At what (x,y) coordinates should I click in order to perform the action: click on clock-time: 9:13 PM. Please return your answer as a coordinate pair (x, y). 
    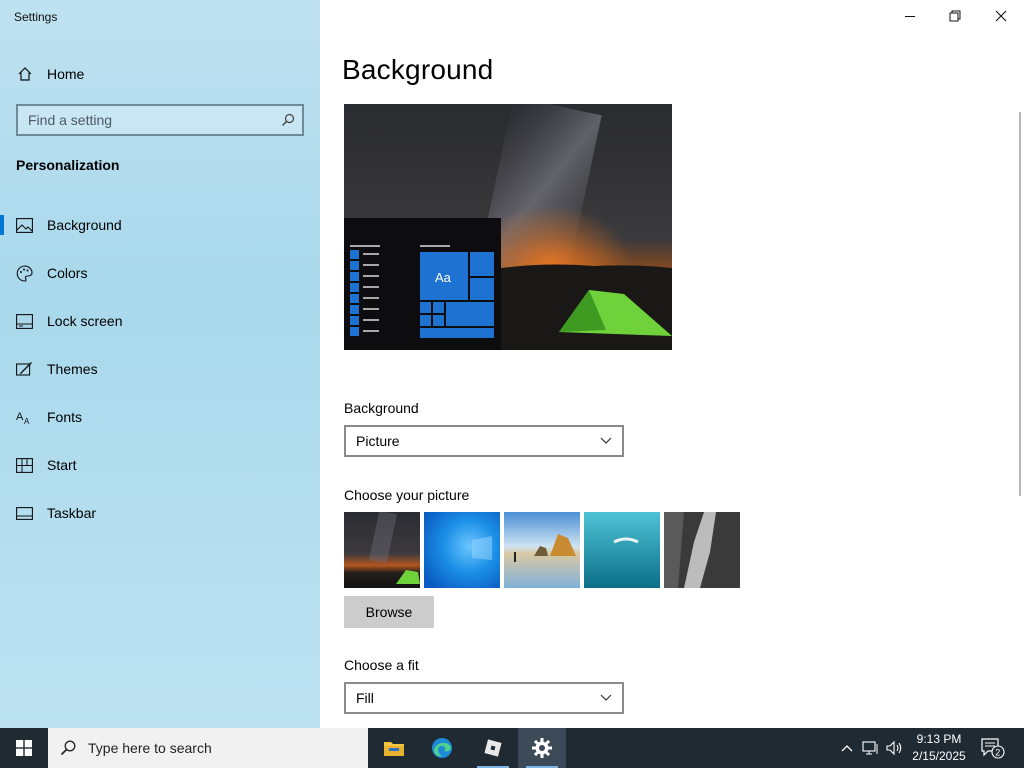
    Looking at the image, I should click on (939, 739).